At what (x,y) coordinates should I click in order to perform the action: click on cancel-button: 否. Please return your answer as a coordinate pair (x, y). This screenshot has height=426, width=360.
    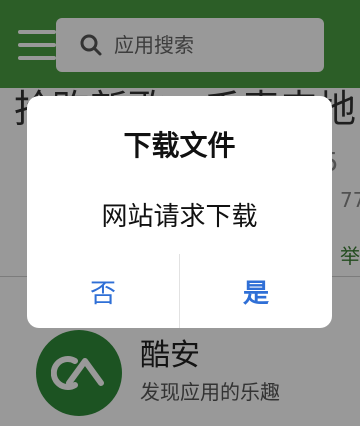
    Looking at the image, I should click on (103, 291).